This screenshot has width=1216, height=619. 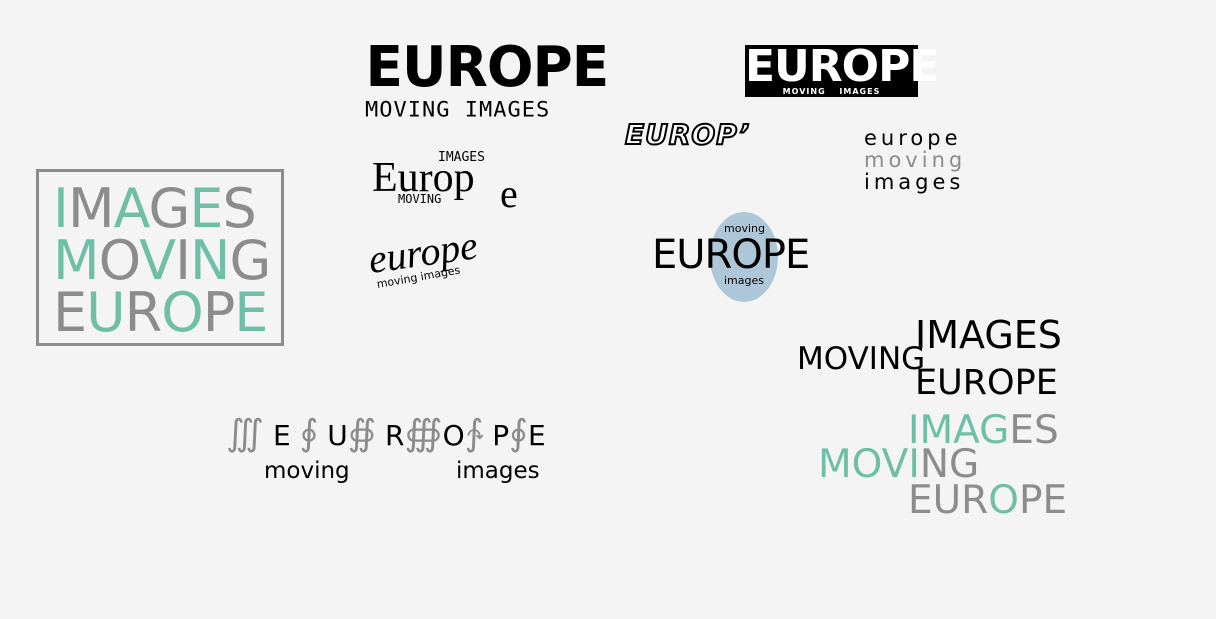 What do you see at coordinates (913, 138) in the screenshot?
I see `logo-line-europe: europe` at bounding box center [913, 138].